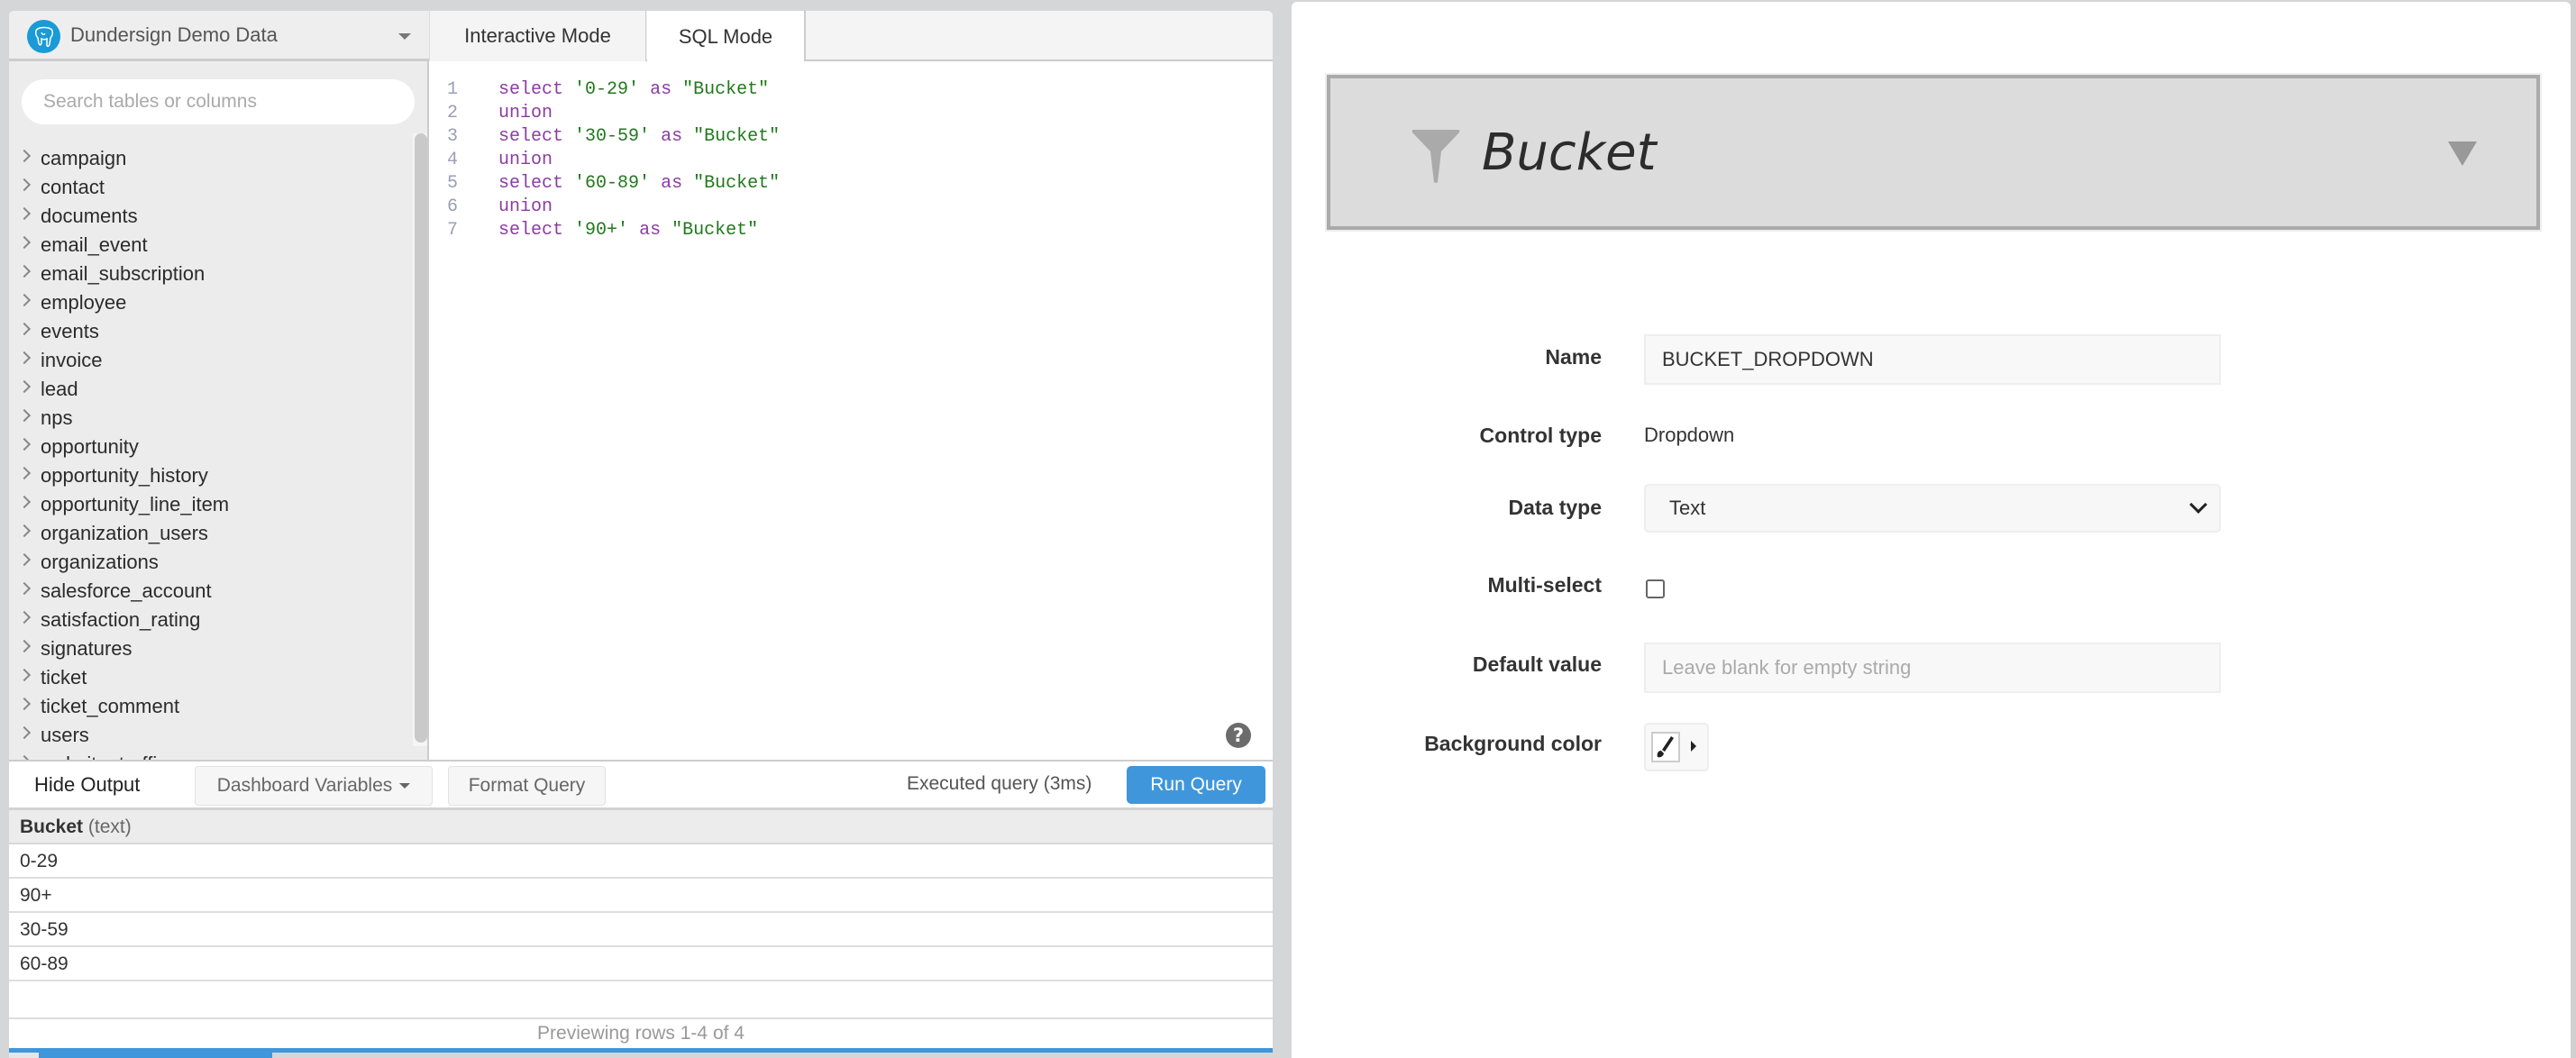  Describe the element at coordinates (207, 447) in the screenshot. I see `table-item: opportunity` at that location.